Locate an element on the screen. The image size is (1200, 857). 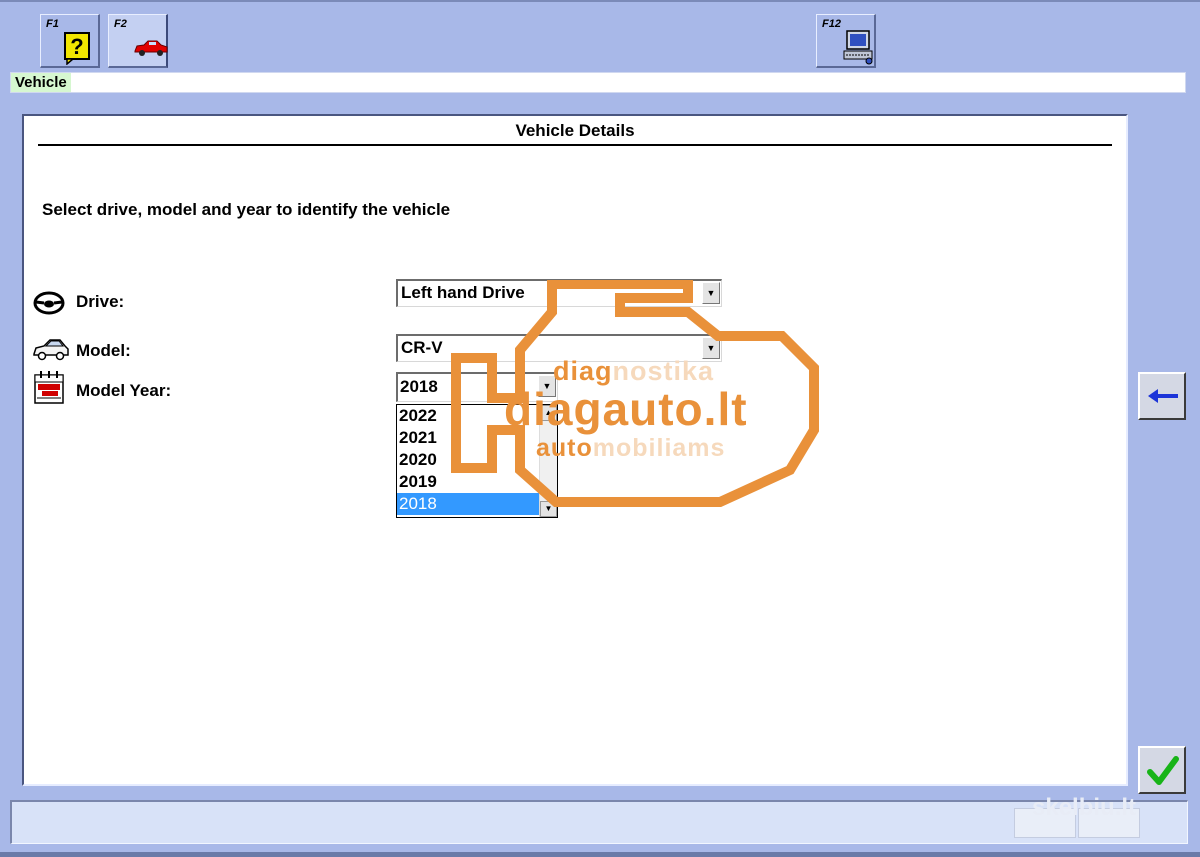
car-outline-icon is located at coordinates (51, 351).